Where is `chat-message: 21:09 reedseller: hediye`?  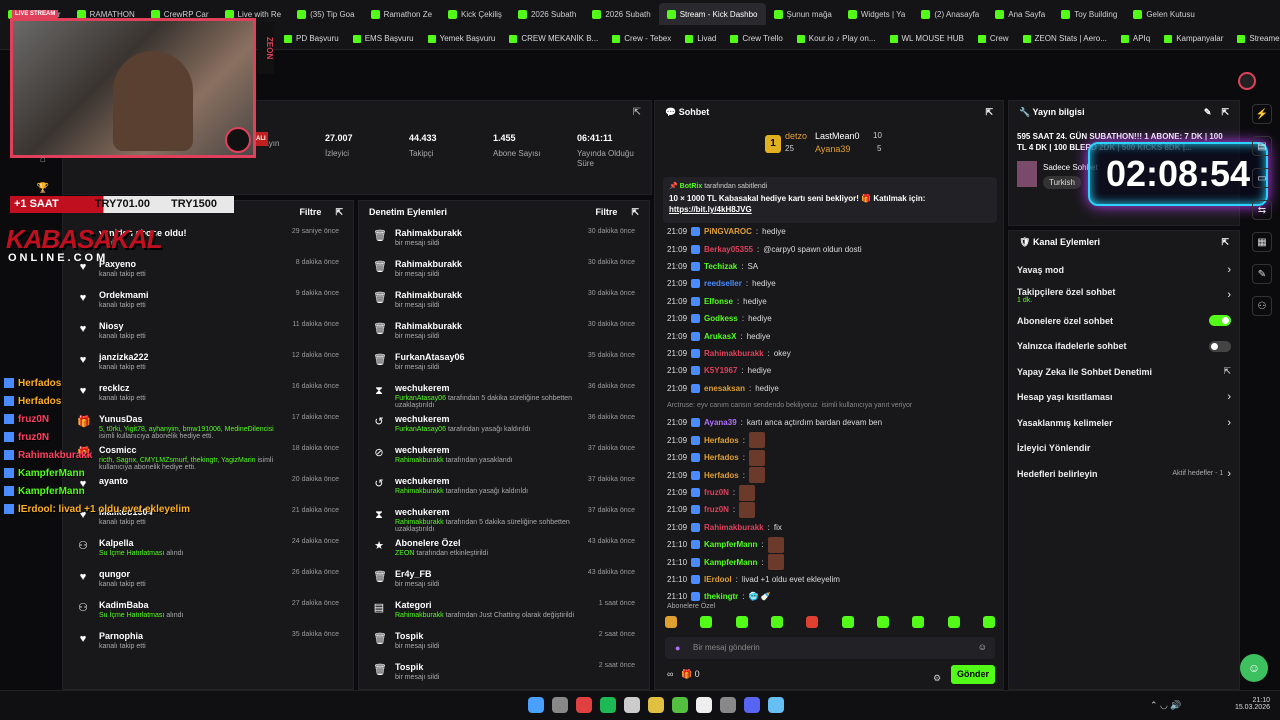 chat-message: 21:09 reedseller: hediye is located at coordinates (829, 283).